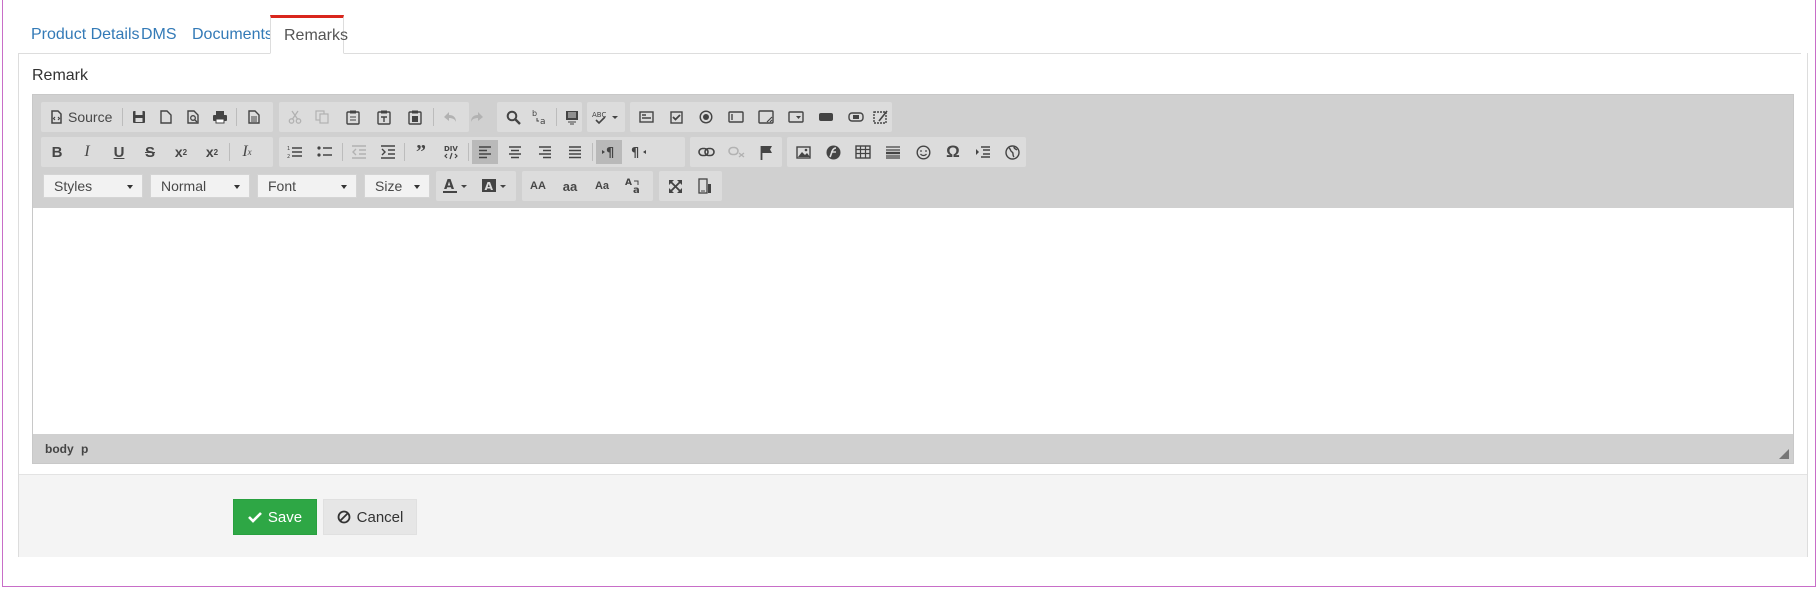 The image size is (1820, 591). What do you see at coordinates (247, 152) in the screenshot?
I see `remove-format-button: Ix` at bounding box center [247, 152].